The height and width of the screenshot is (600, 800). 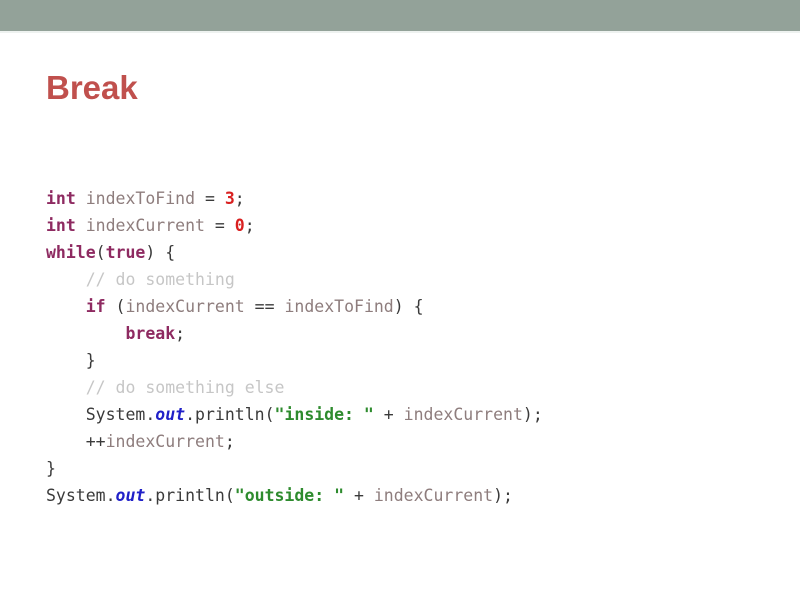 I want to click on code-token: 0, so click(x=239, y=225).